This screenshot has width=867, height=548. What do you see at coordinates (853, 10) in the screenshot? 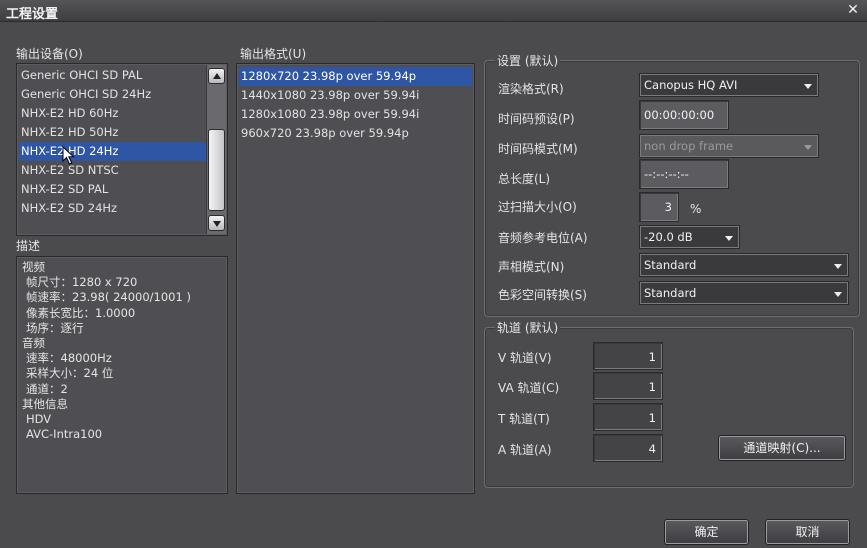
I see `close-button: ✕` at bounding box center [853, 10].